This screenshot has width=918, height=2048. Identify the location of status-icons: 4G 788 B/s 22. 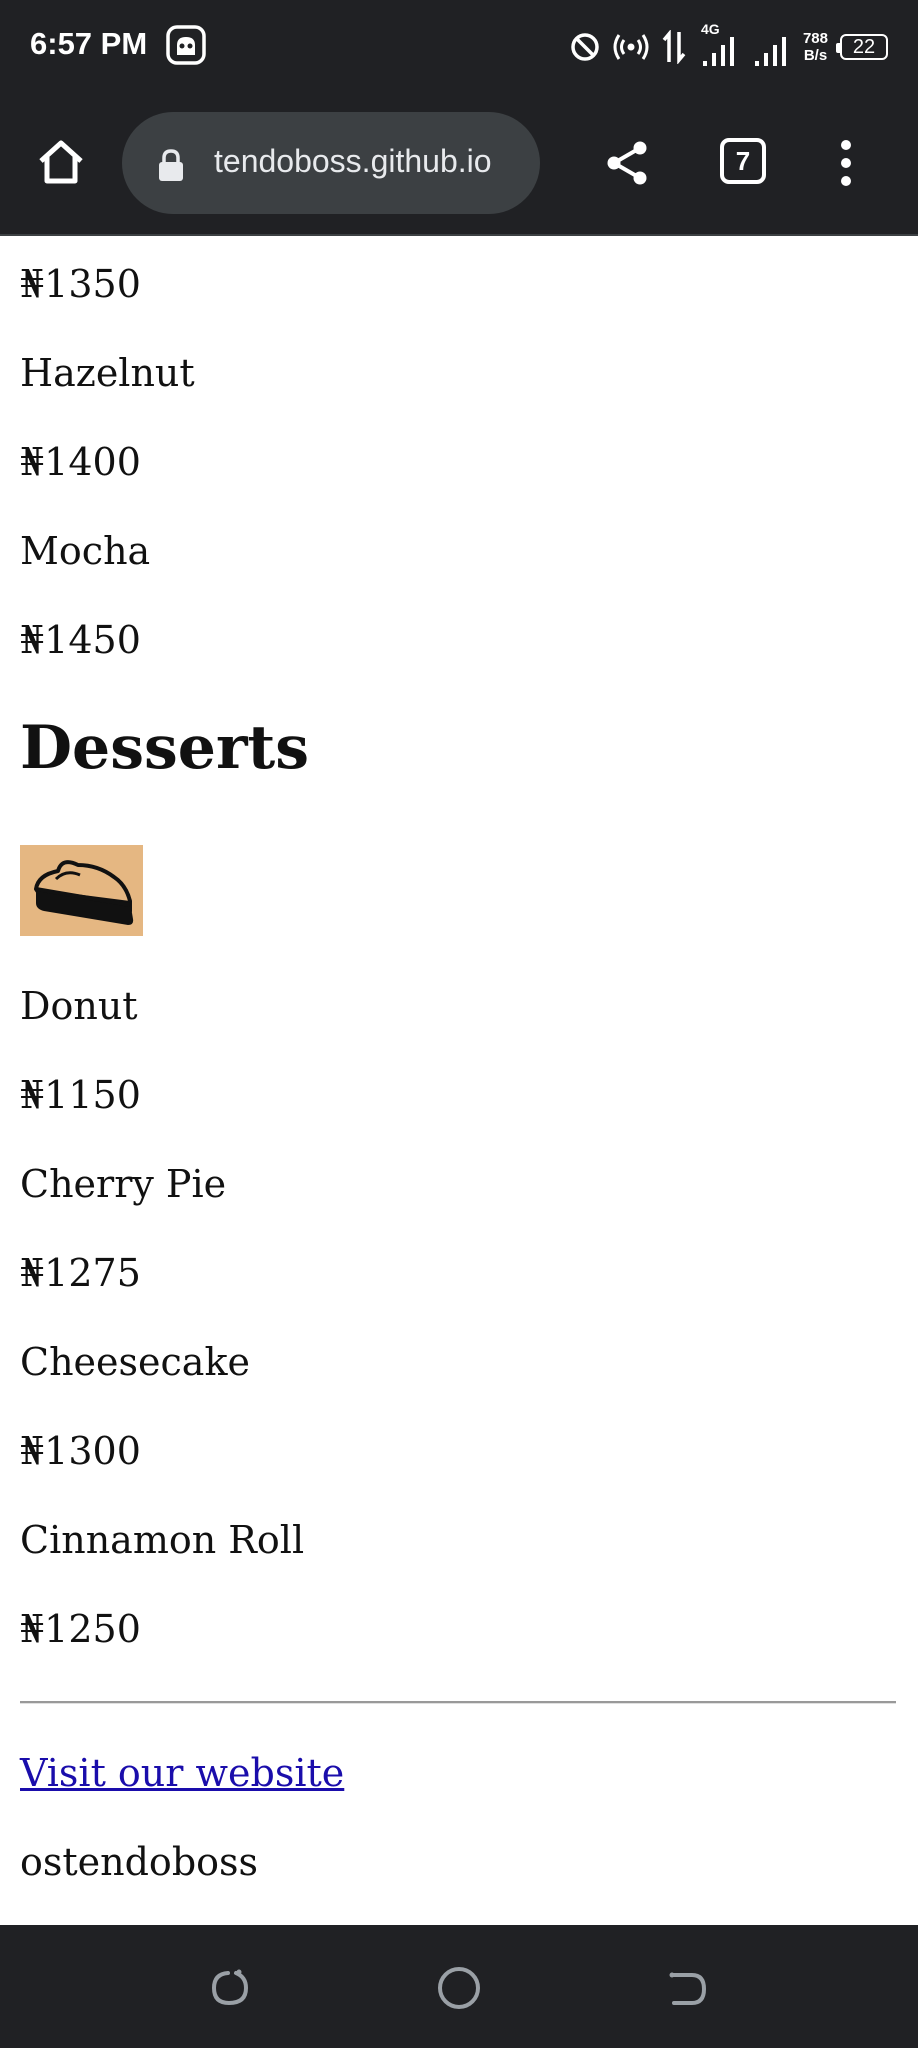
(728, 45).